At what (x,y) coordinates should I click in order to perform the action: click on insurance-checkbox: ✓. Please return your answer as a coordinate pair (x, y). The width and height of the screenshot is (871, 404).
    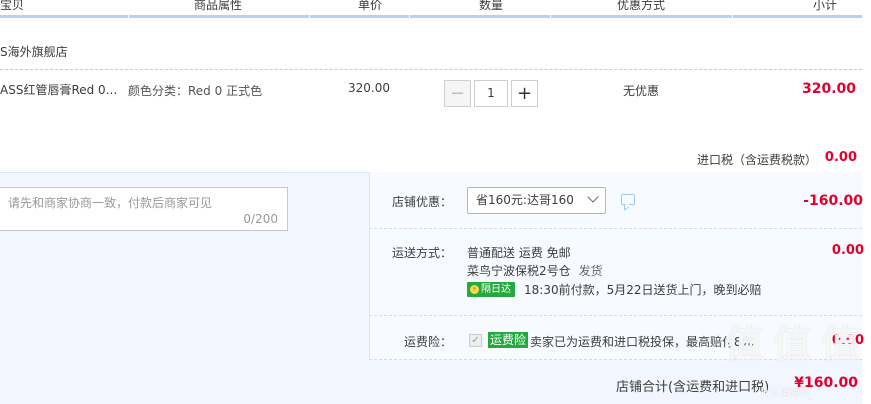
    Looking at the image, I should click on (475, 340).